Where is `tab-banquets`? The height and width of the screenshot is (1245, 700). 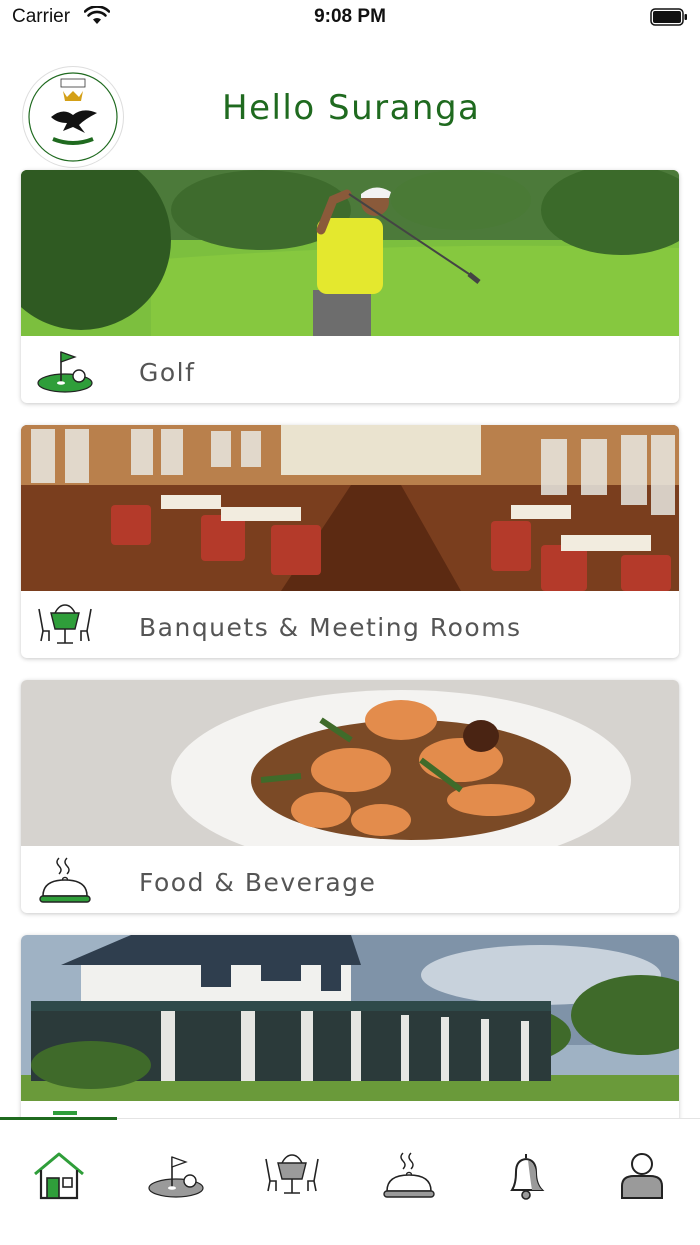 tab-banquets is located at coordinates (291, 1176).